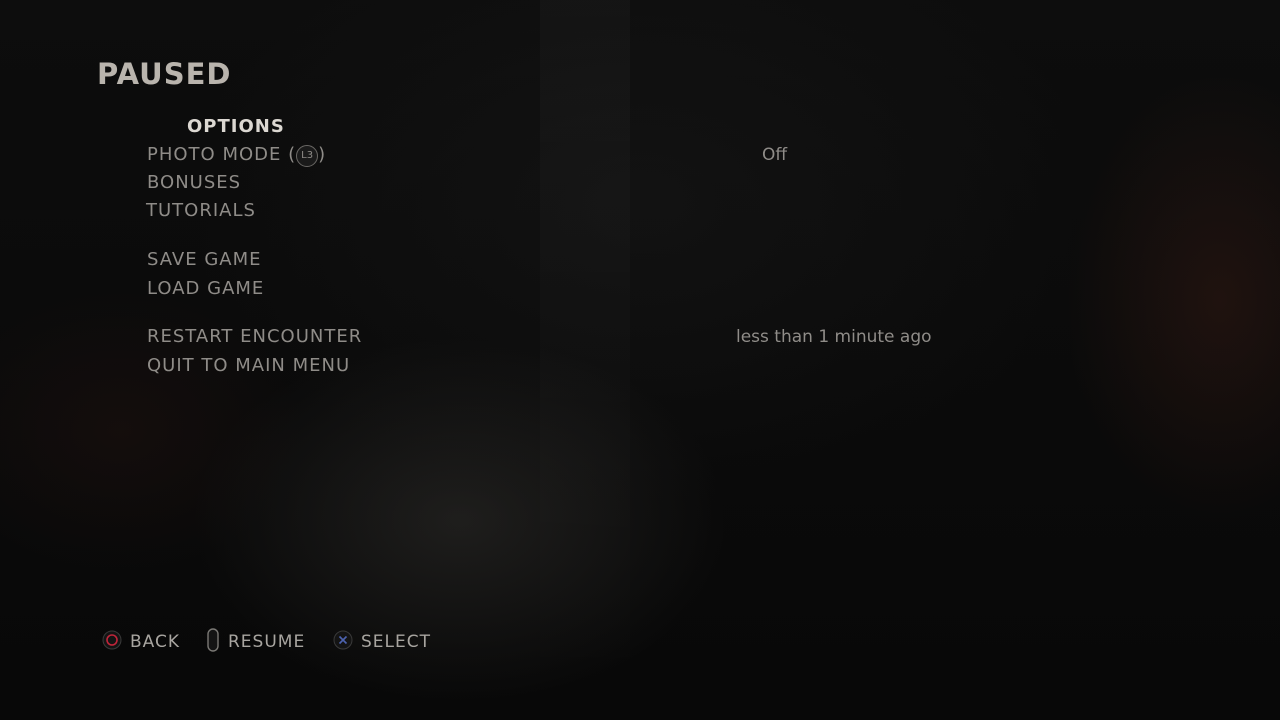 This screenshot has height=720, width=1280. I want to click on menu-item-quit-to-main-menu: QUIT TO MAIN MENU, so click(248, 365).